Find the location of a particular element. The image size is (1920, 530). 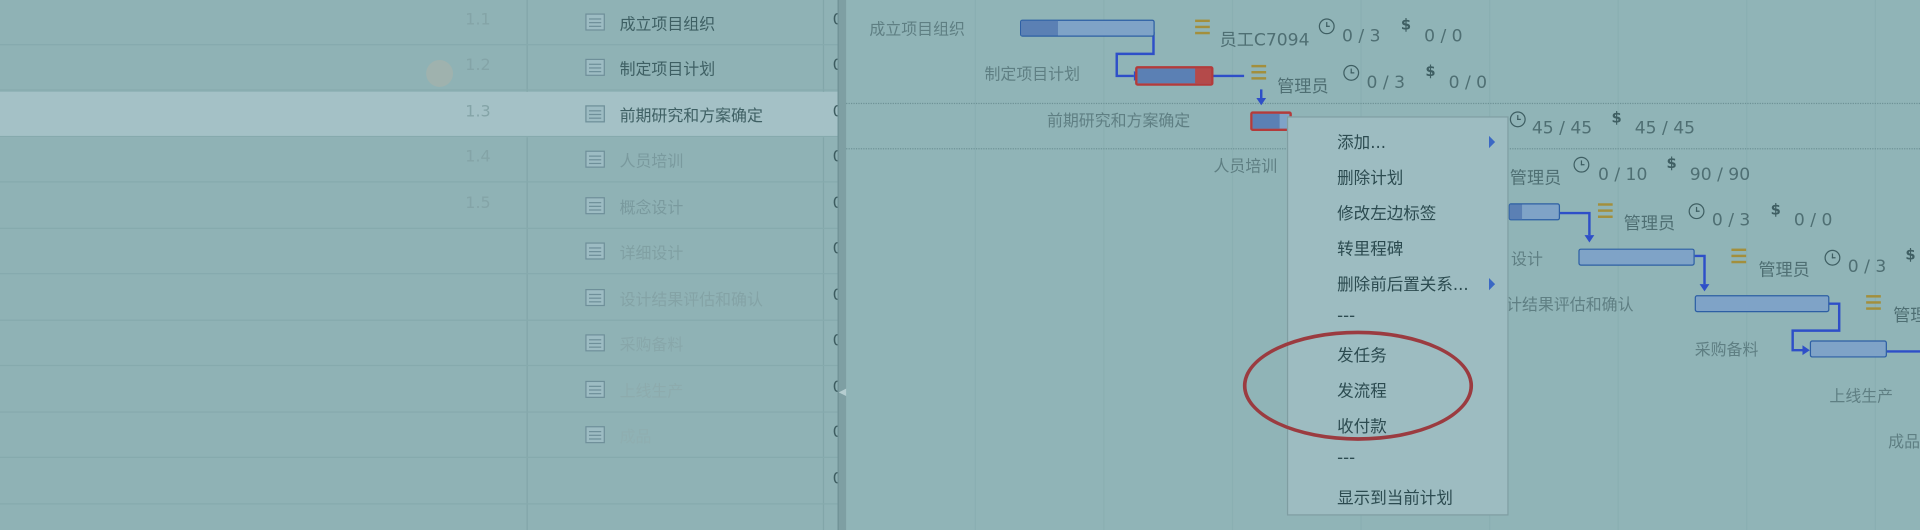

gantt-task-label: 计结果评估和确认 is located at coordinates (1570, 305).